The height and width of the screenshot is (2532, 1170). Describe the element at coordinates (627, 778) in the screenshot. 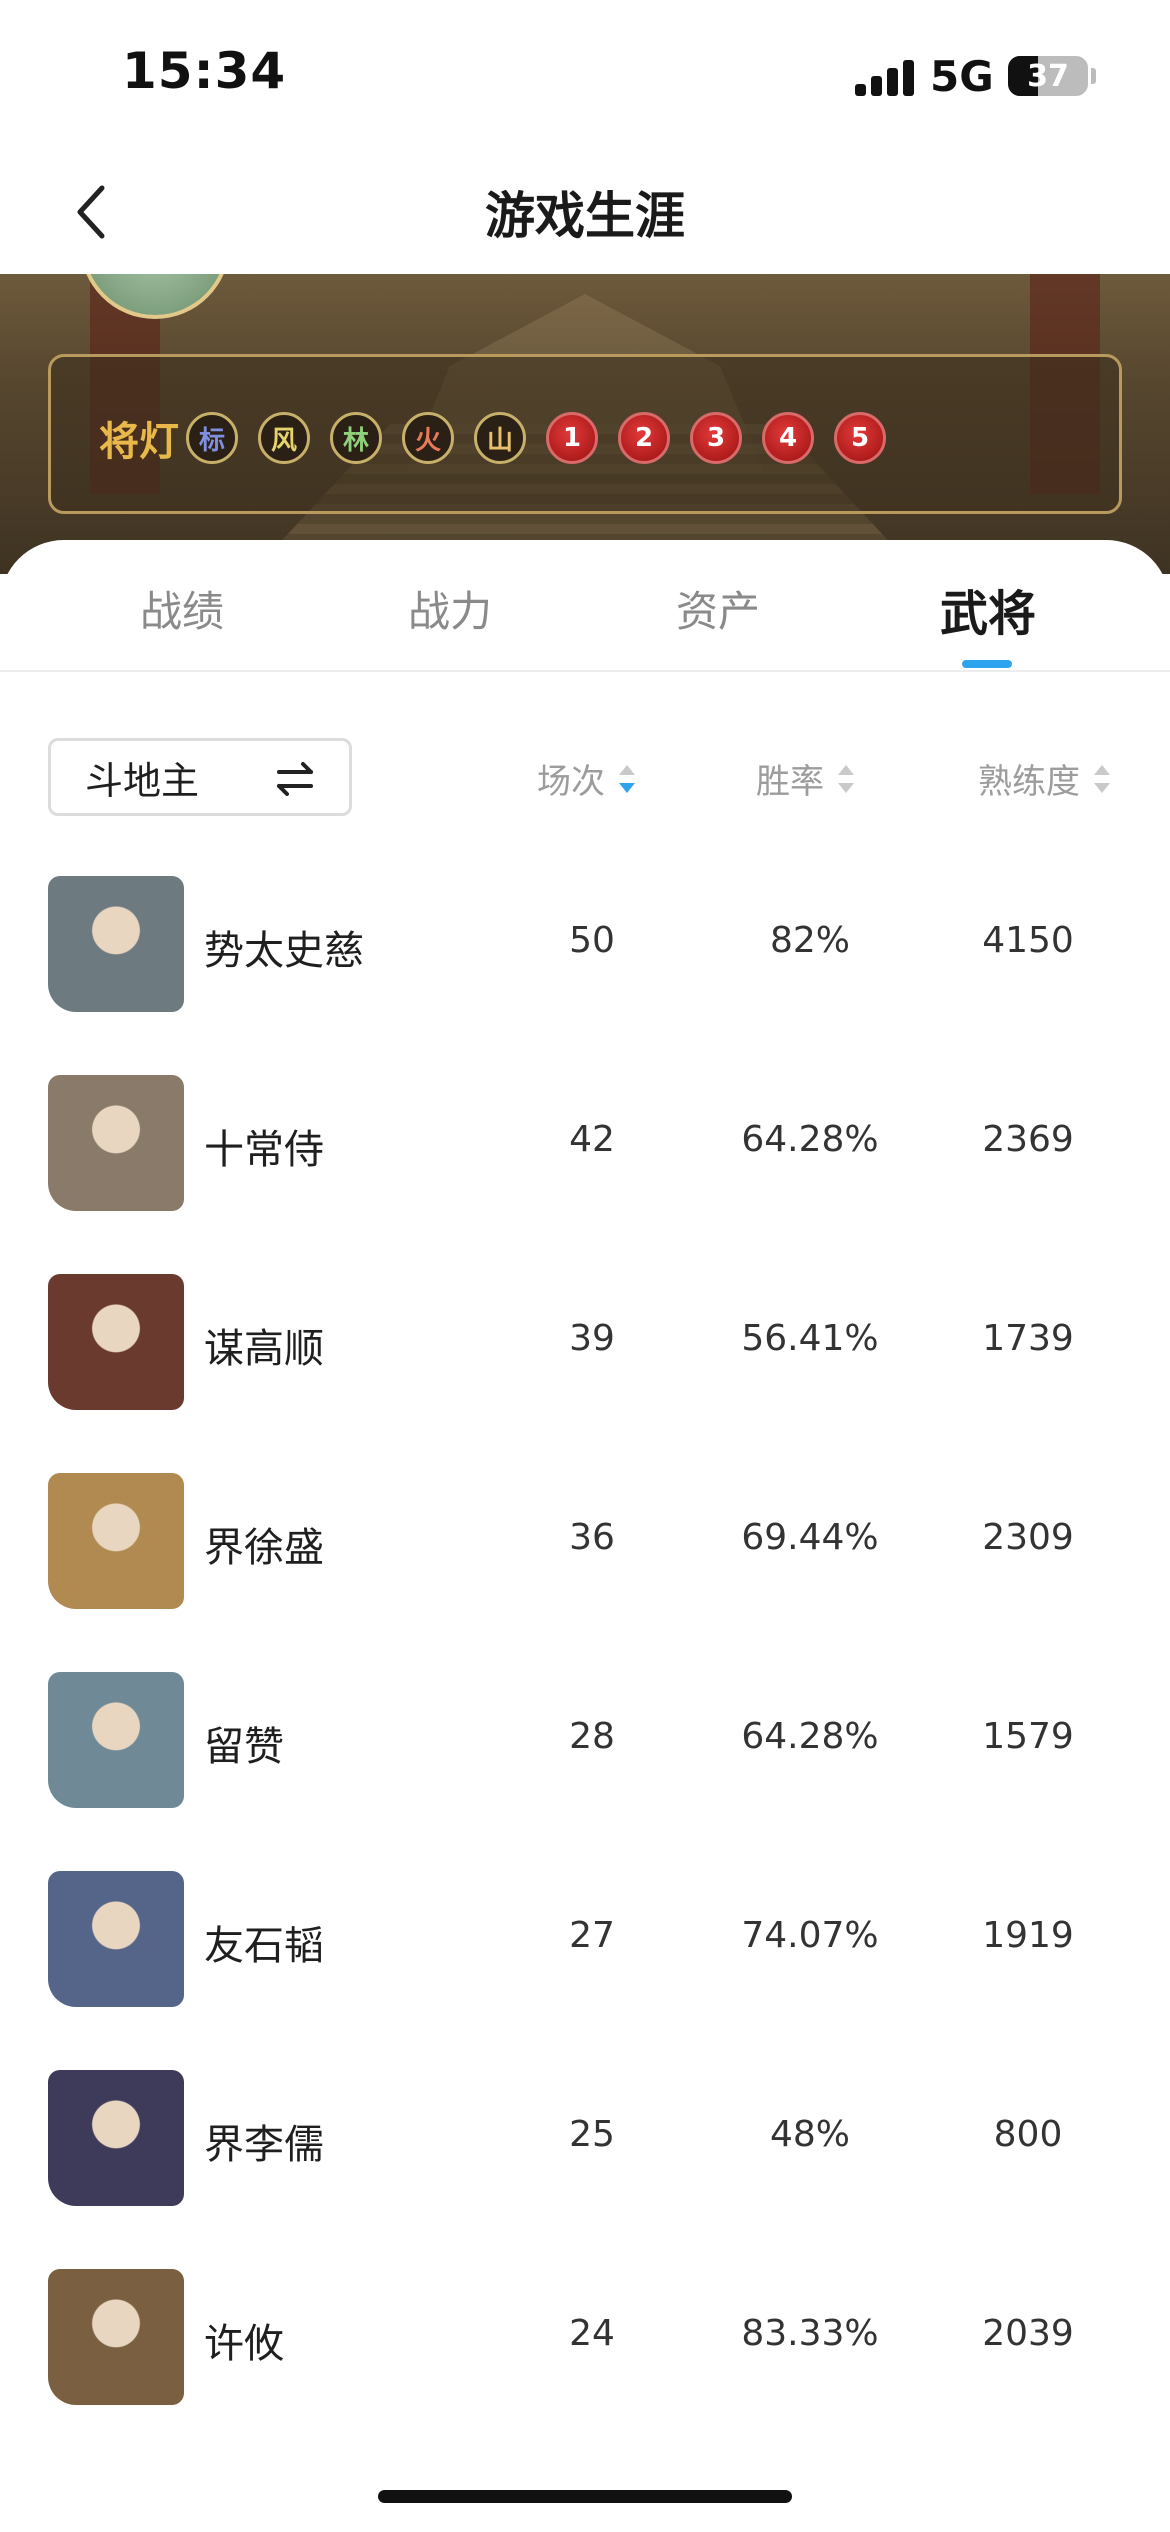

I see `sort-desc-icon` at that location.